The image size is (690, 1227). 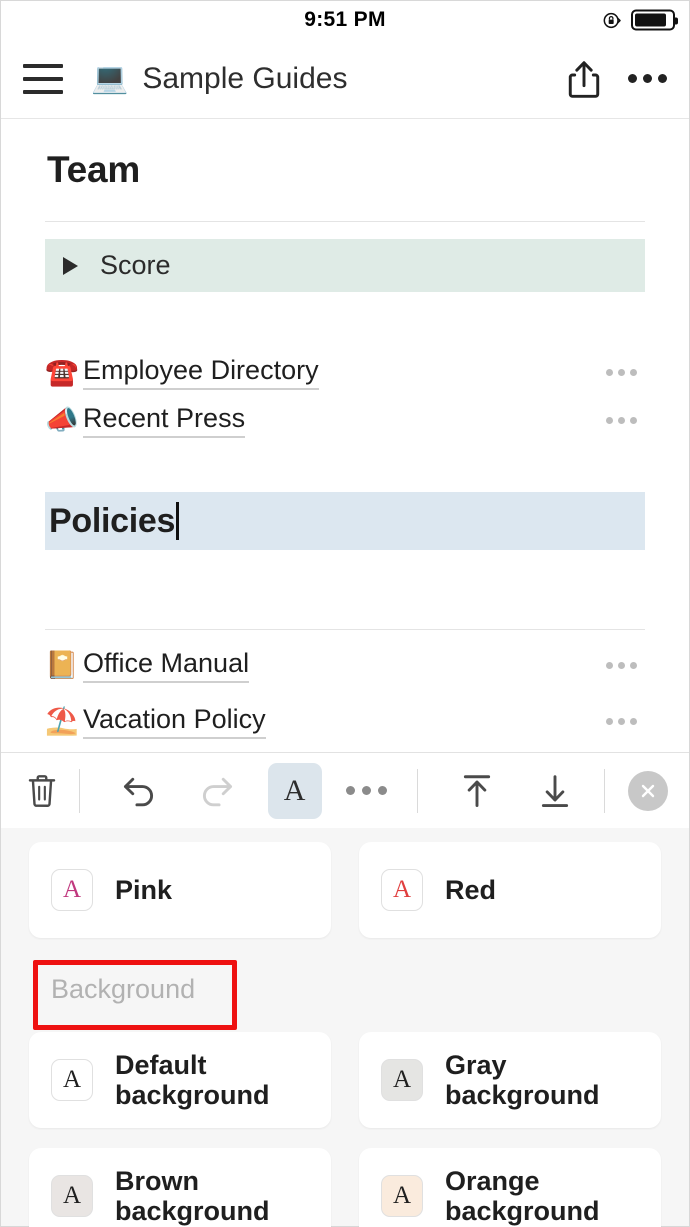 What do you see at coordinates (43, 78) in the screenshot?
I see `hamburger-menu-icon` at bounding box center [43, 78].